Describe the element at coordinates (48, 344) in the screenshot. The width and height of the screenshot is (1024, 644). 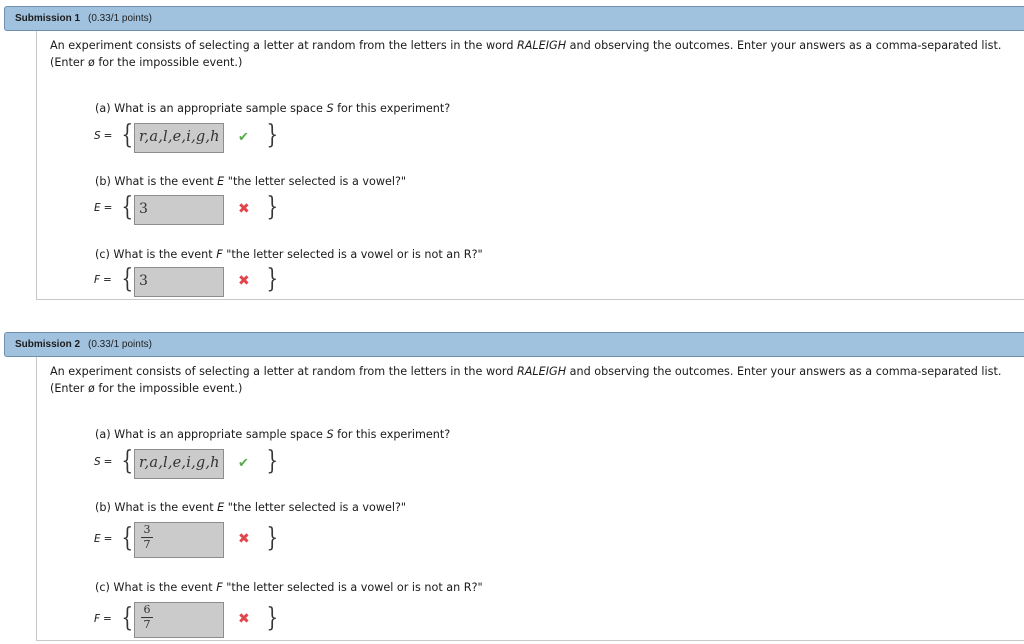
I see `submission-title: Submission 2` at that location.